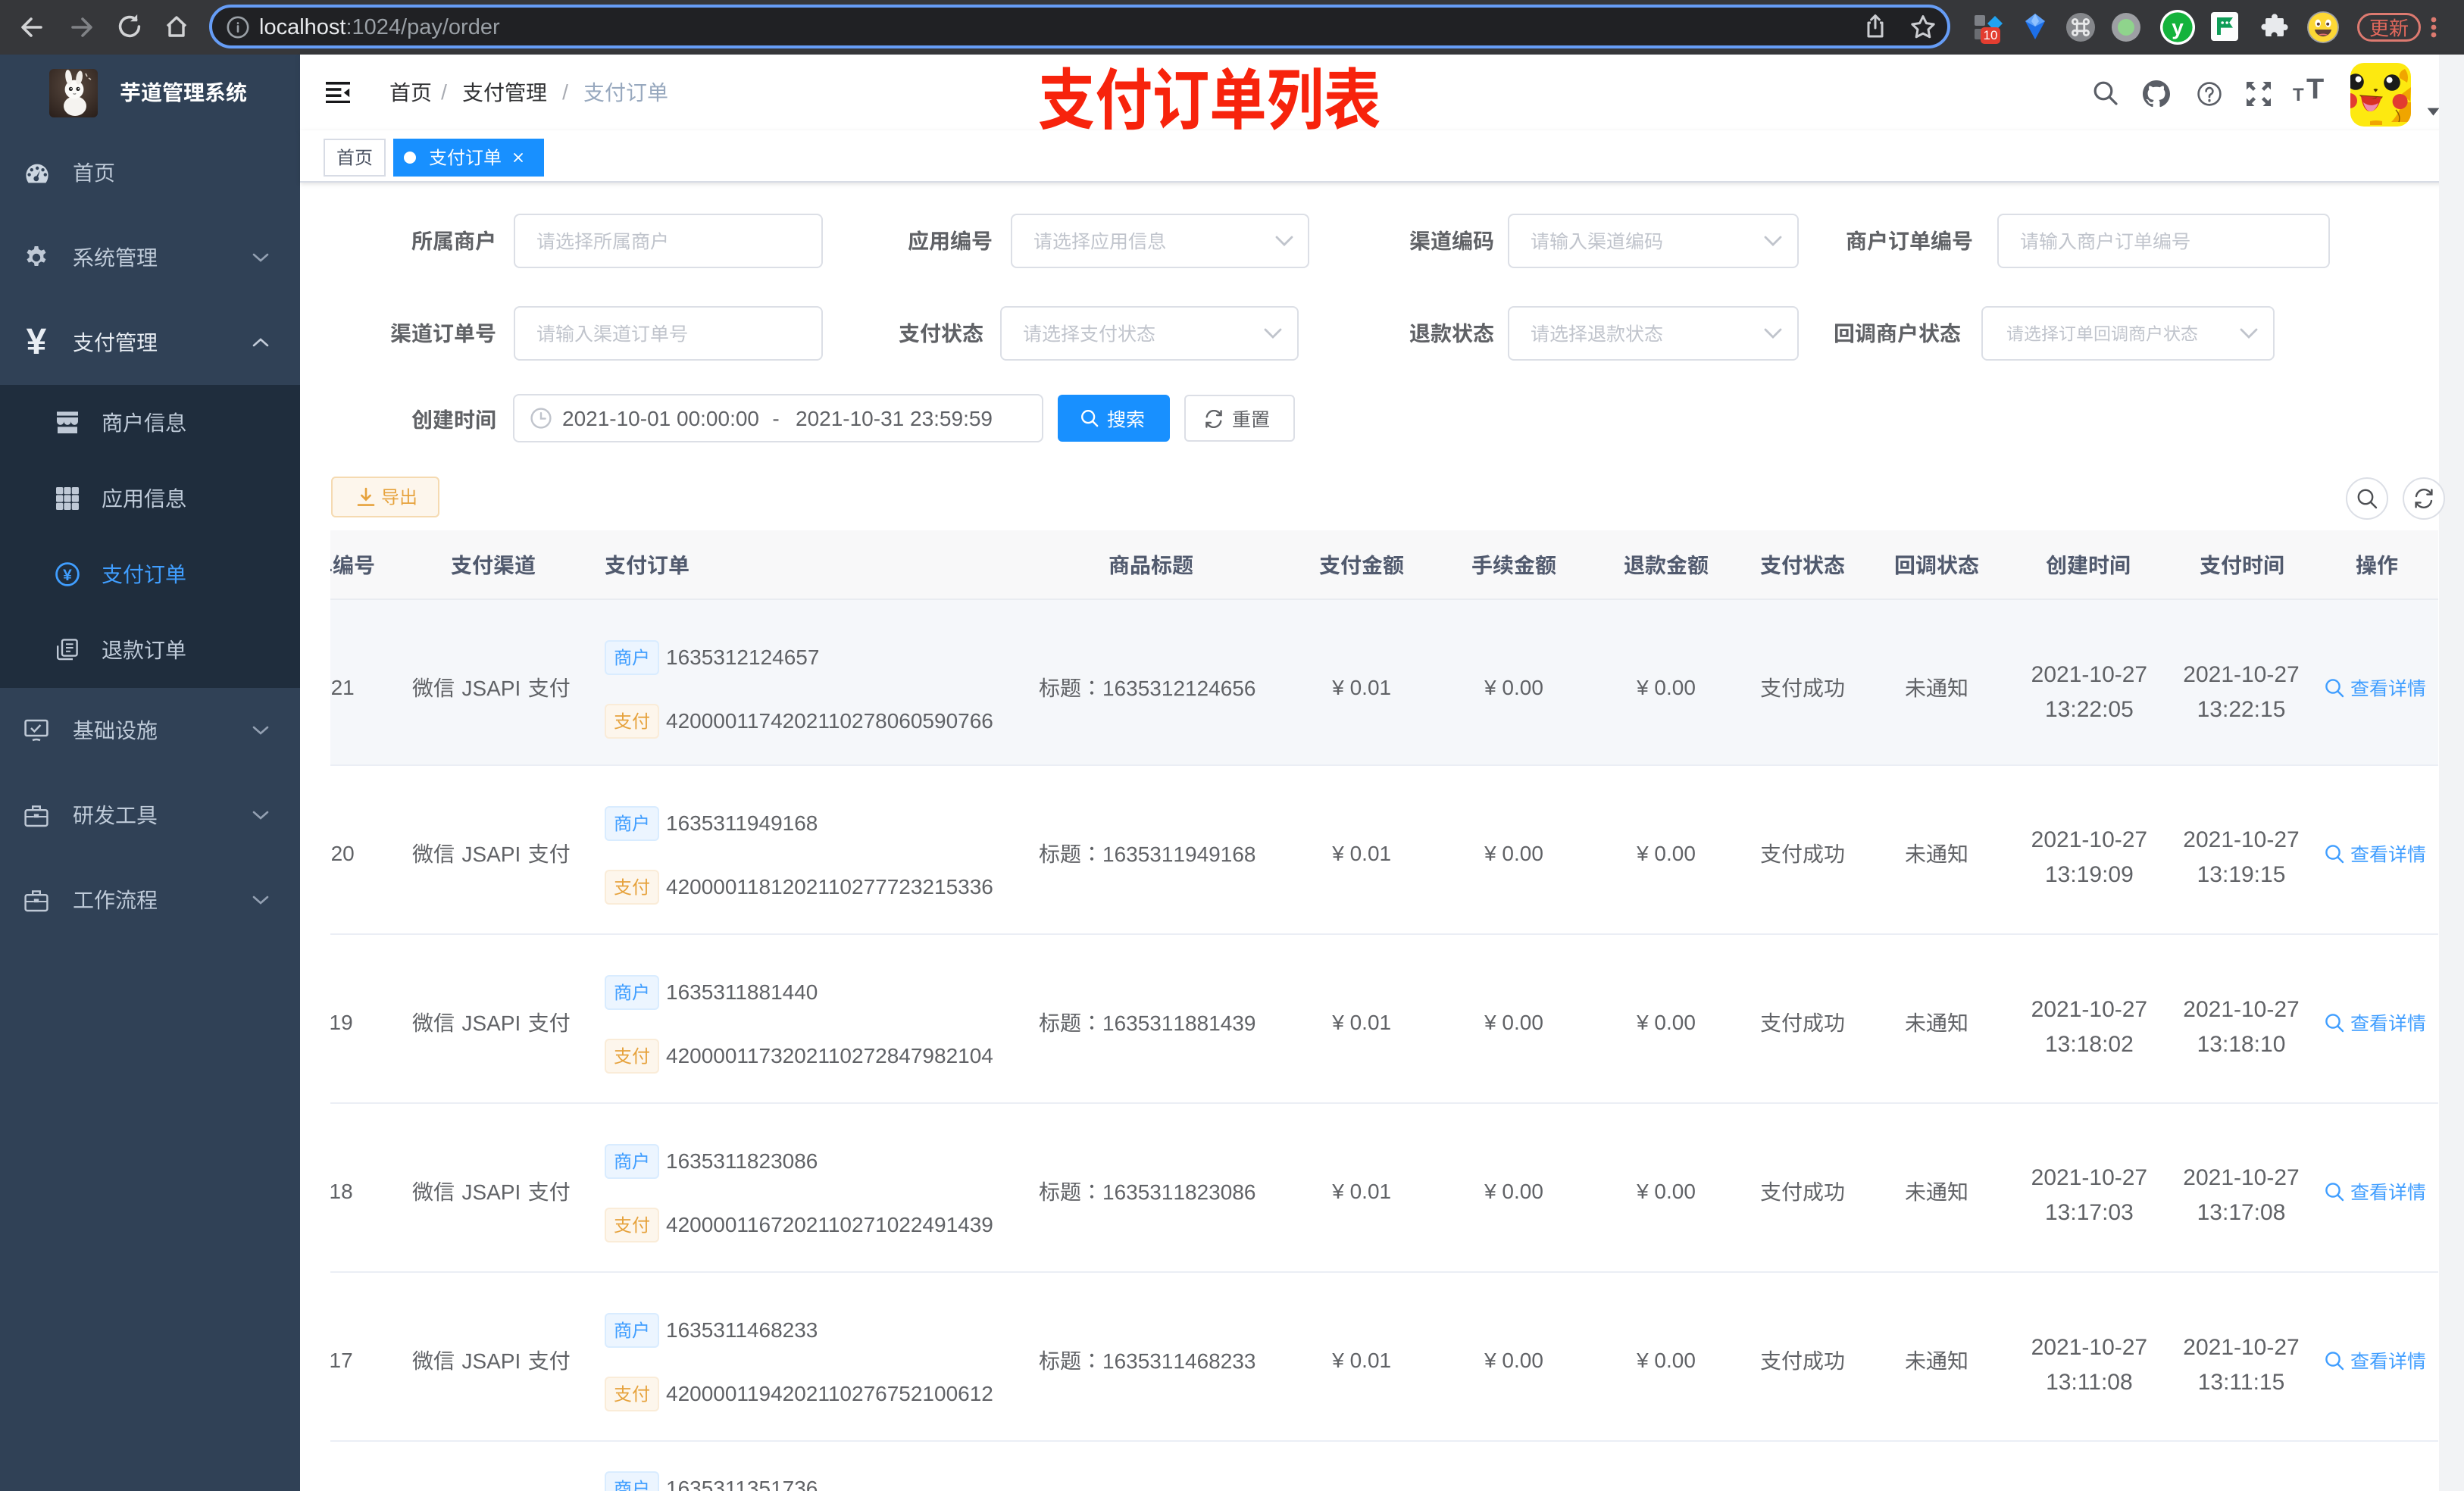  Describe the element at coordinates (2178, 27) in the screenshot. I see `svg-text: y` at that location.